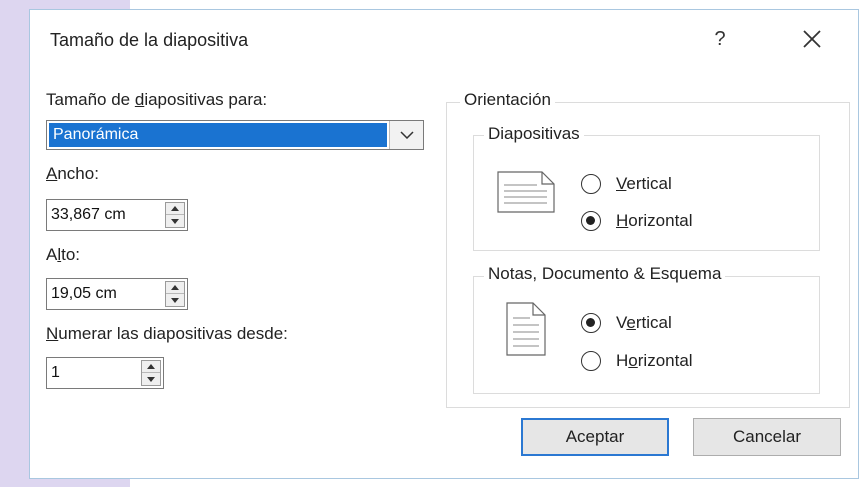 The height and width of the screenshot is (487, 864). I want to click on slides-vertical-label: Vertical, so click(644, 184).